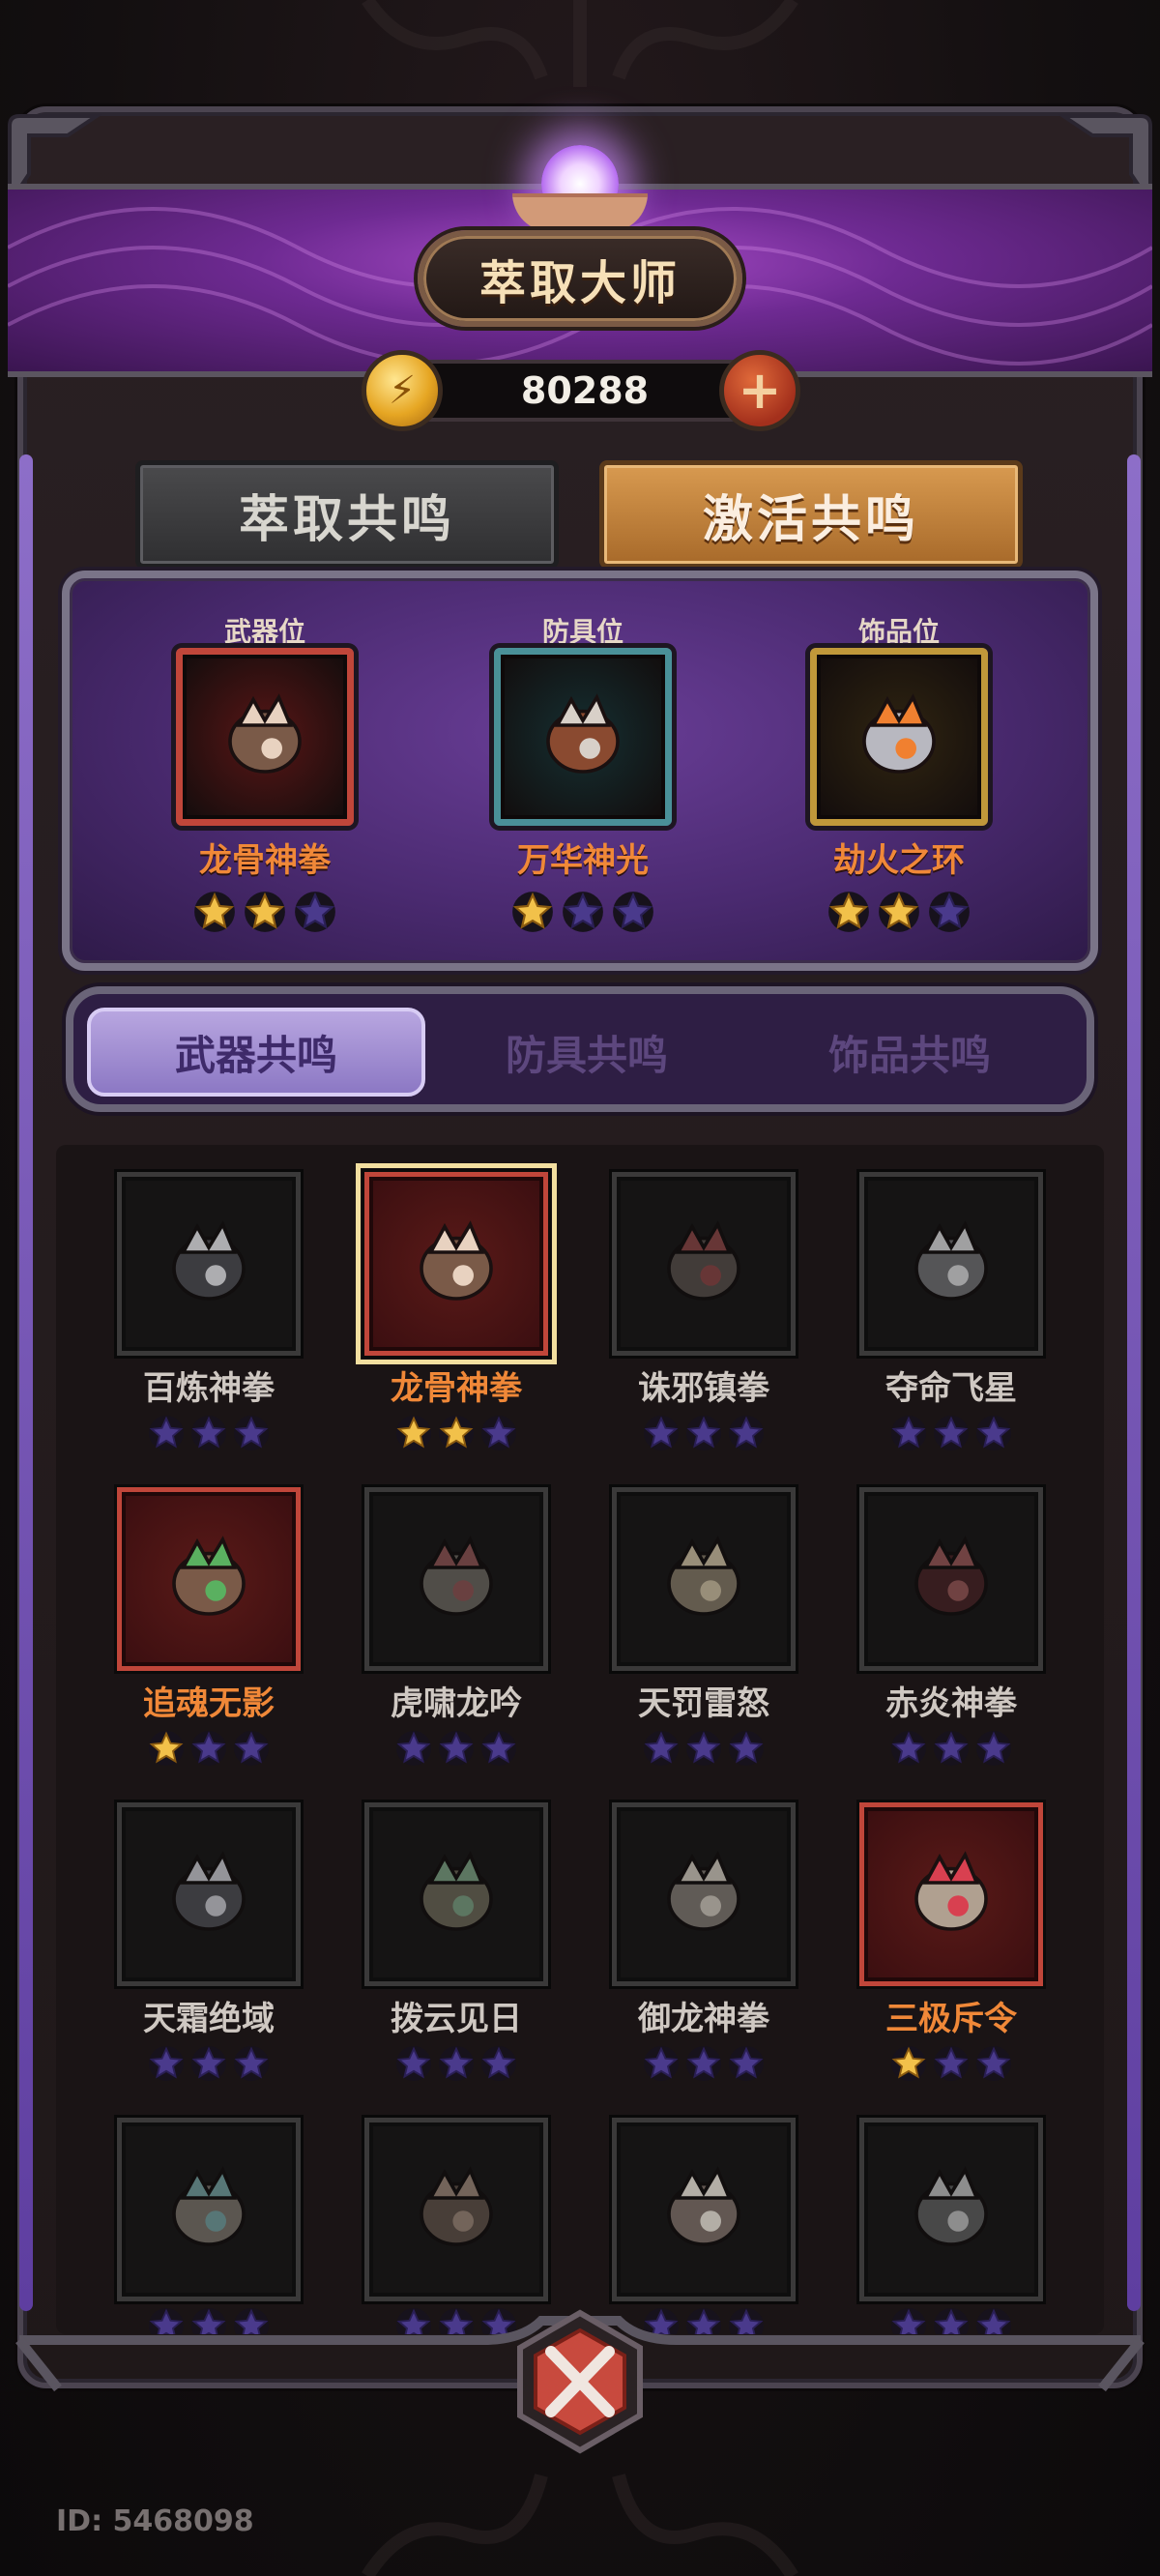 The image size is (1160, 2576). I want to click on wolf-gauntlet-icon, so click(951, 1260).